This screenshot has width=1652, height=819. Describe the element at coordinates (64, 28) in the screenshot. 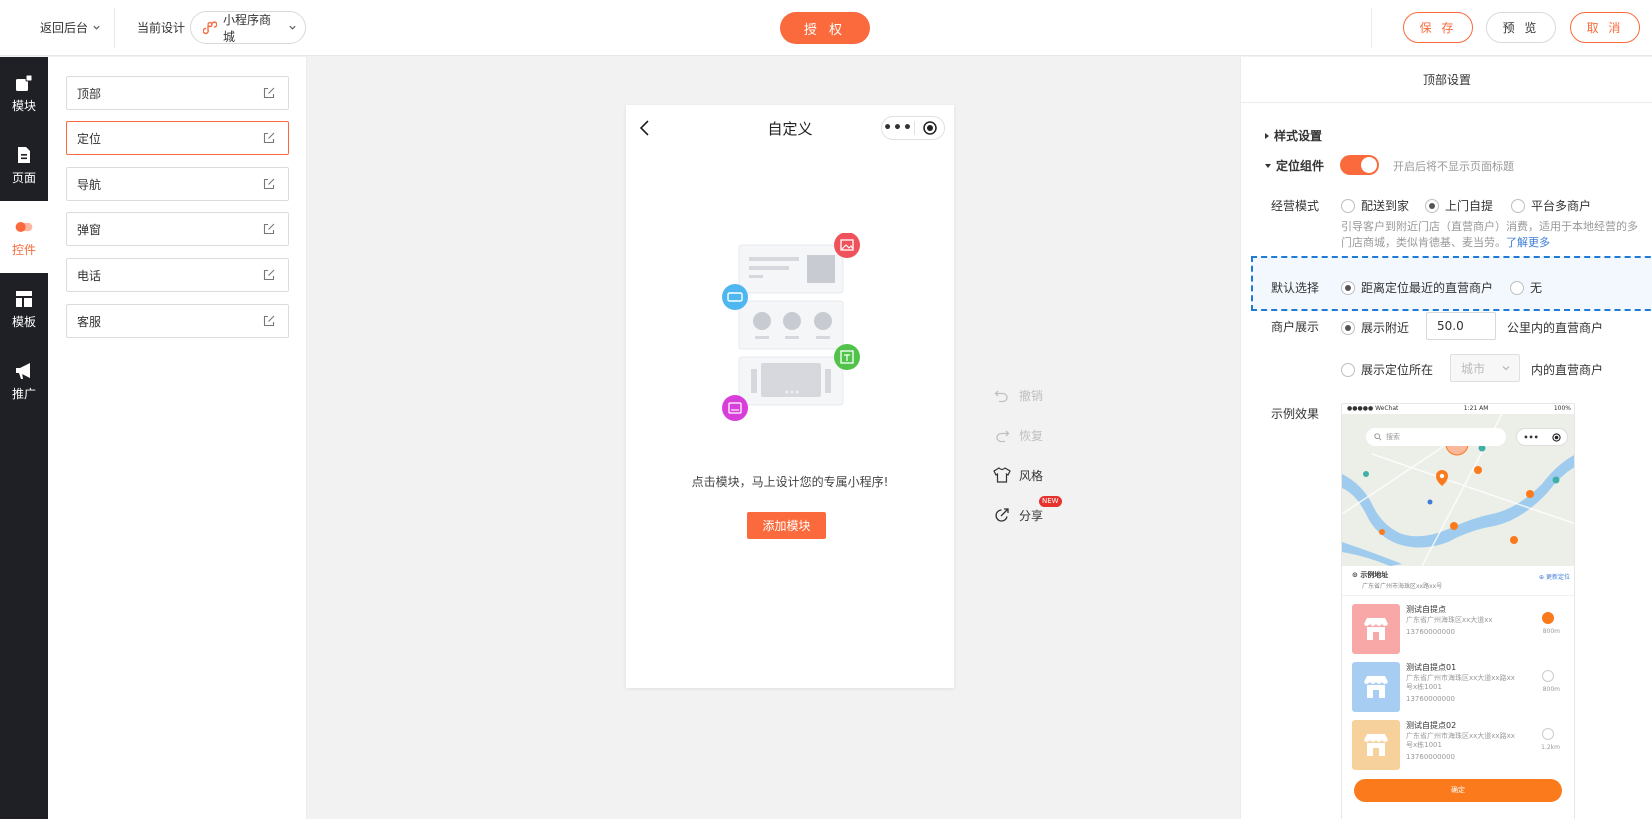

I see `back-label: 返回后台` at that location.